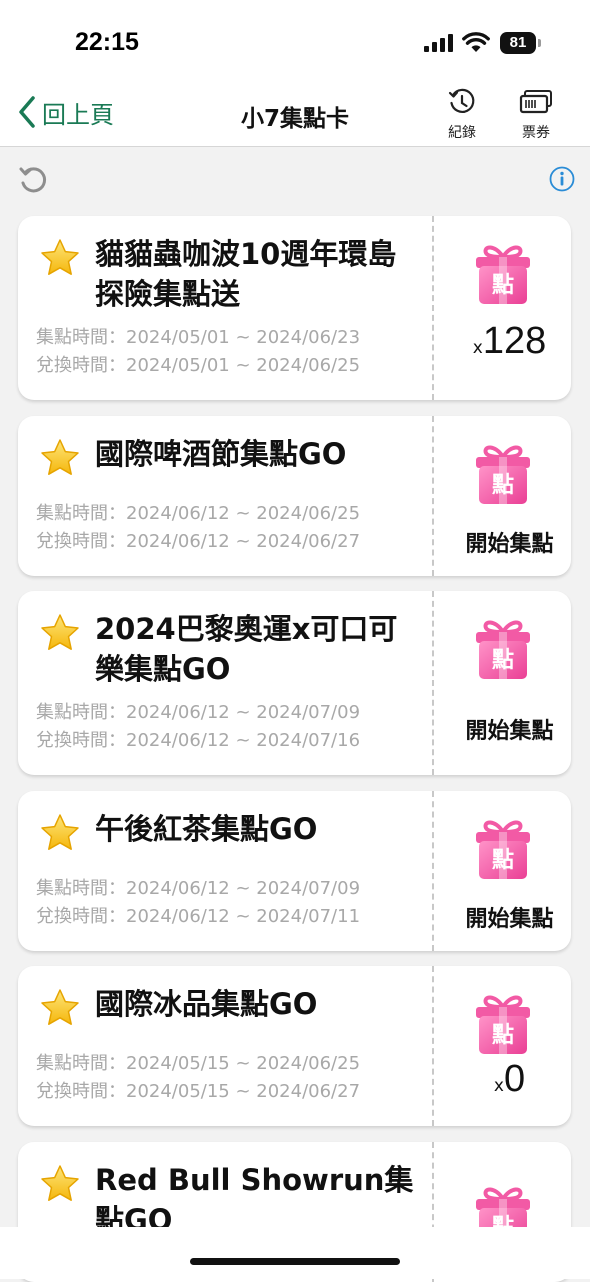 The height and width of the screenshot is (1282, 590). I want to click on battery-icon: 81, so click(518, 43).